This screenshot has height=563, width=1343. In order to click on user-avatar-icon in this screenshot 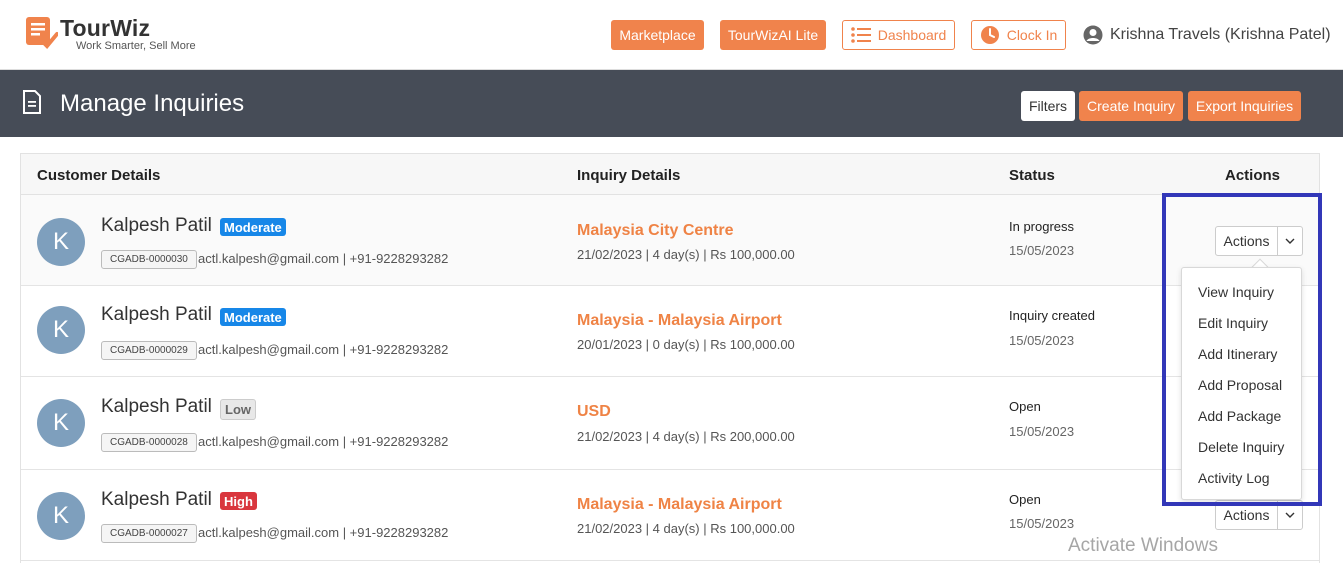, I will do `click(1093, 35)`.